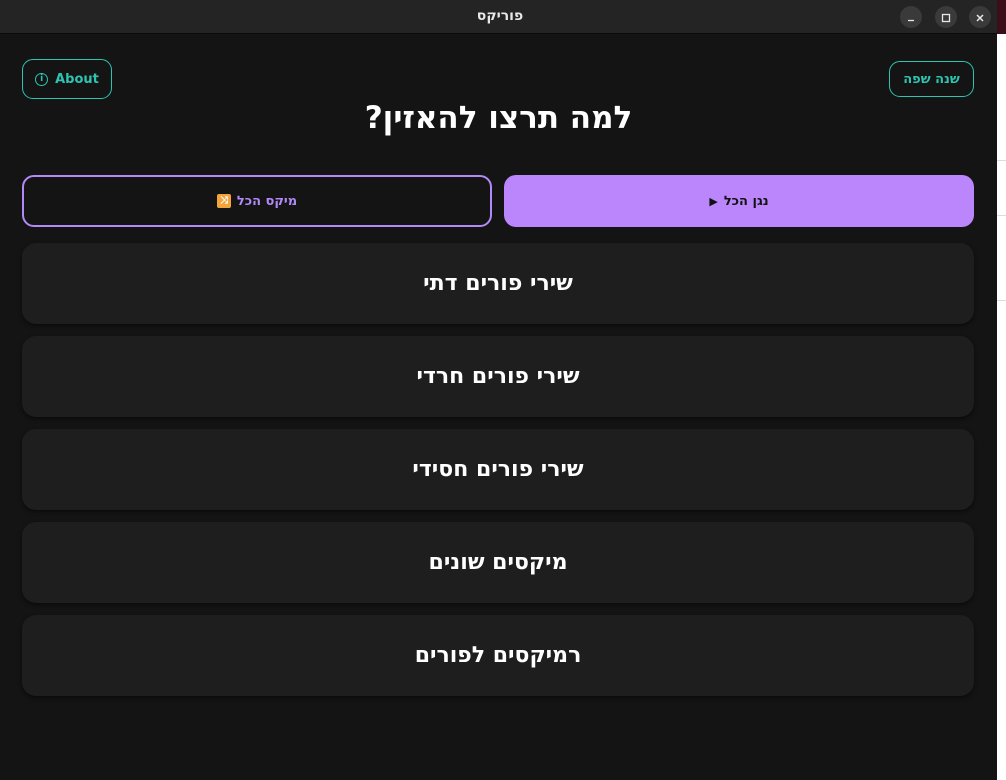 This screenshot has width=1006, height=780. I want to click on category-button-dati: שירי פורים דתי, so click(498, 283).